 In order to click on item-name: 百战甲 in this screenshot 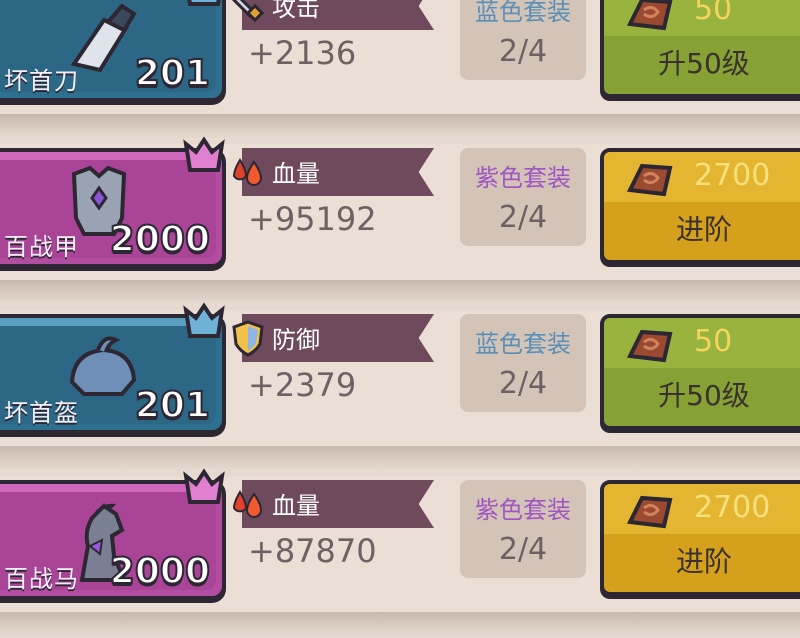, I will do `click(41, 247)`.